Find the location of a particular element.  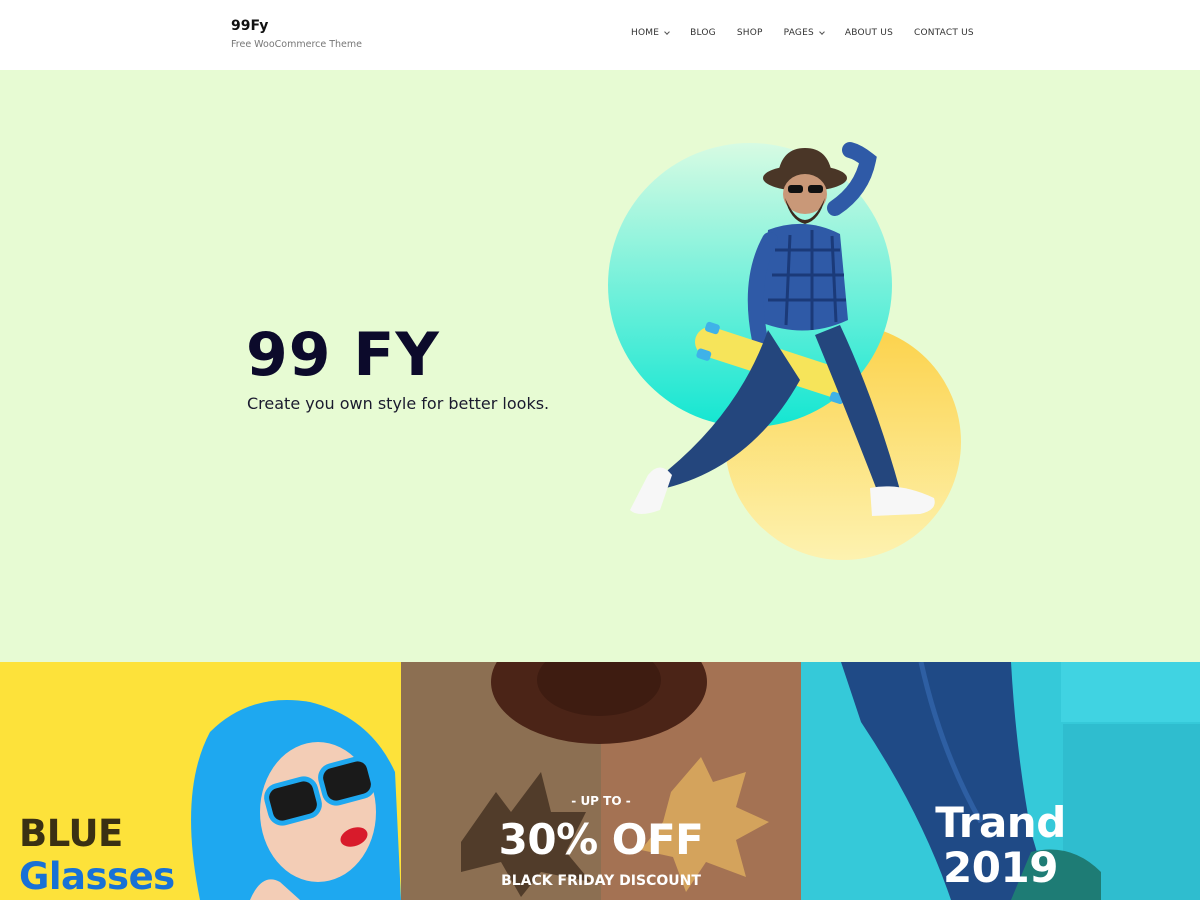

promo-glasses-line: Glasses is located at coordinates (97, 876).